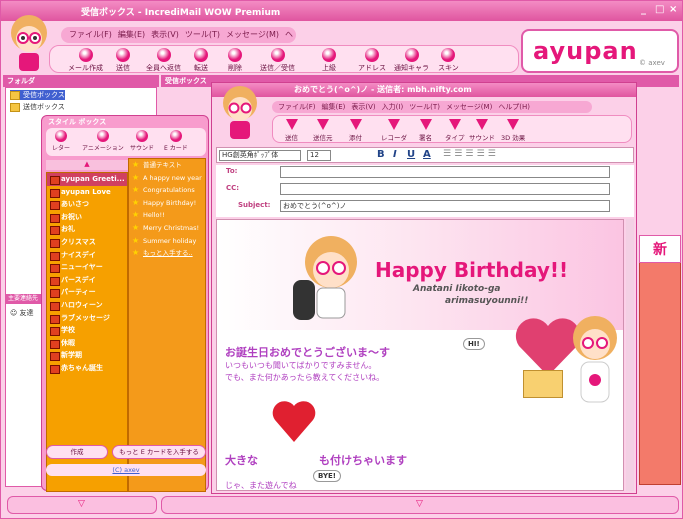 The image size is (683, 519). What do you see at coordinates (411, 154) in the screenshot?
I see `underline-button: U` at bounding box center [411, 154].